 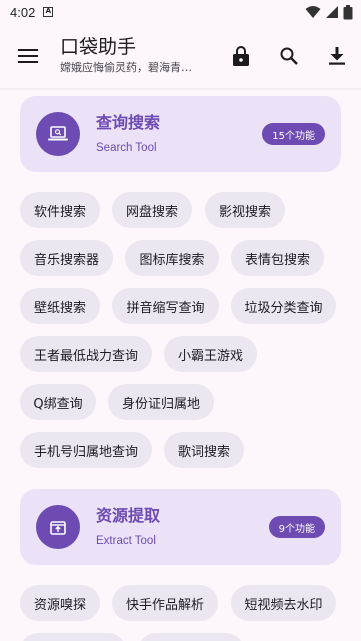 What do you see at coordinates (296, 527) in the screenshot?
I see `feature-count-badge: 9个功能` at bounding box center [296, 527].